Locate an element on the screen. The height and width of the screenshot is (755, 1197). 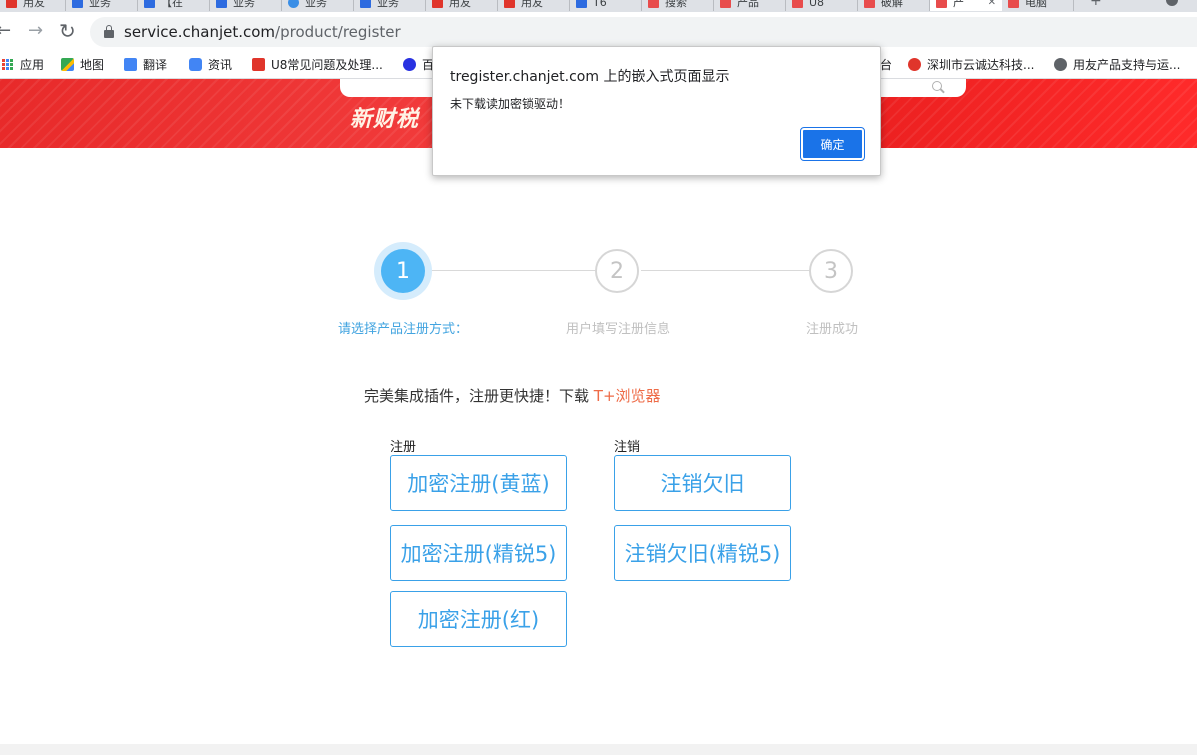
browser-tab: 产品 is located at coordinates (750, 5).